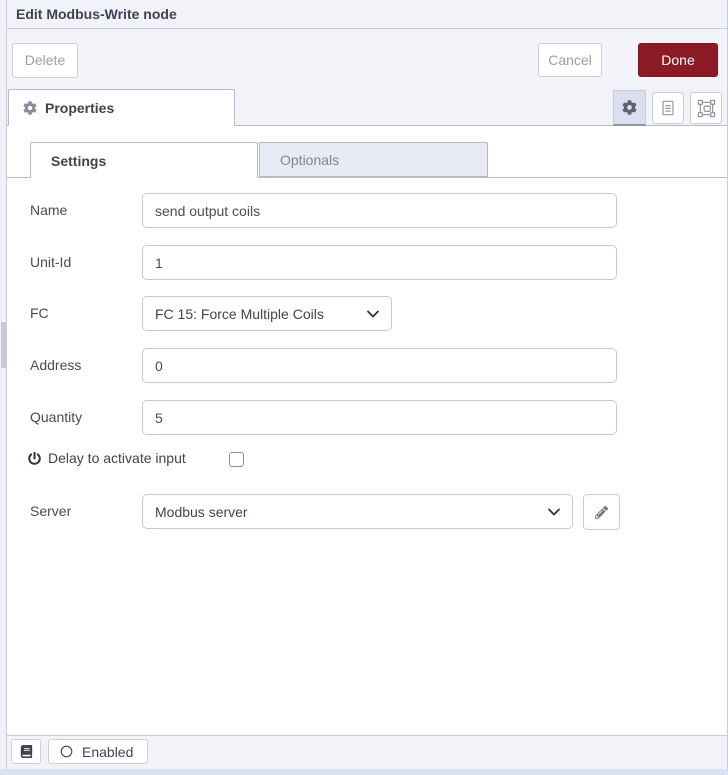 The width and height of the screenshot is (728, 775). I want to click on node-appearance-button, so click(706, 108).